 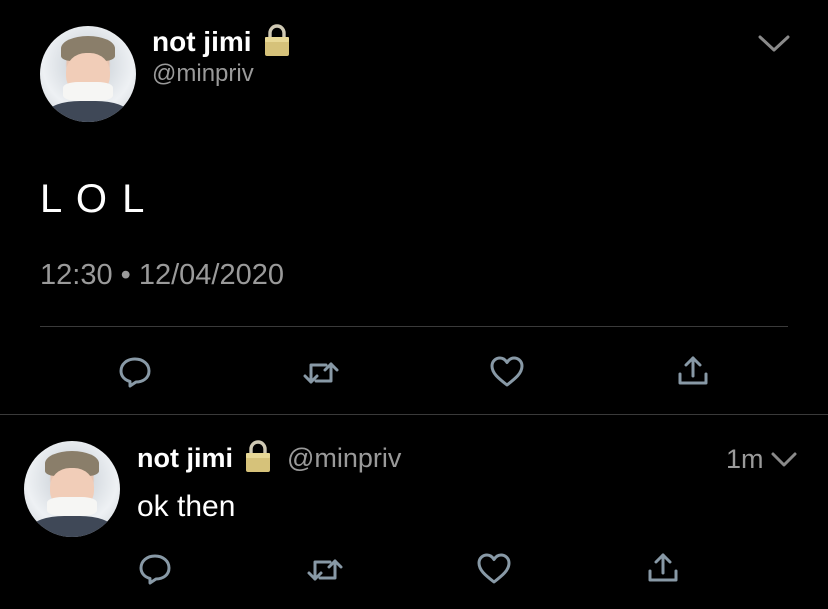 I want to click on tweet-text: ok then, so click(x=186, y=506).